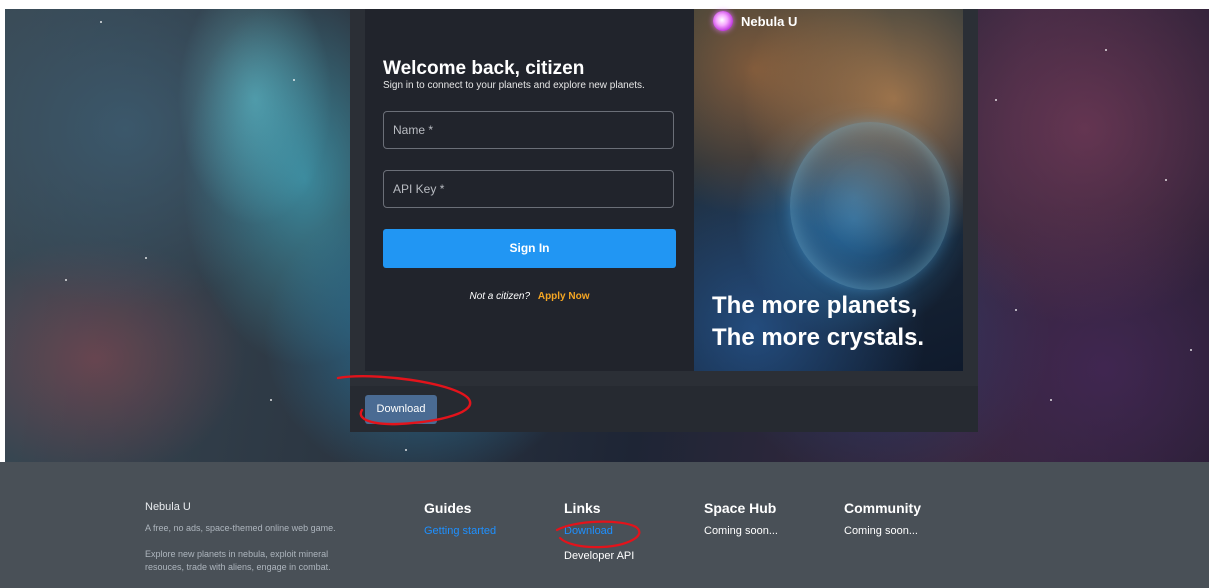 This screenshot has height=588, width=1209. Describe the element at coordinates (588, 531) in the screenshot. I see `footer-link-download: Download` at that location.